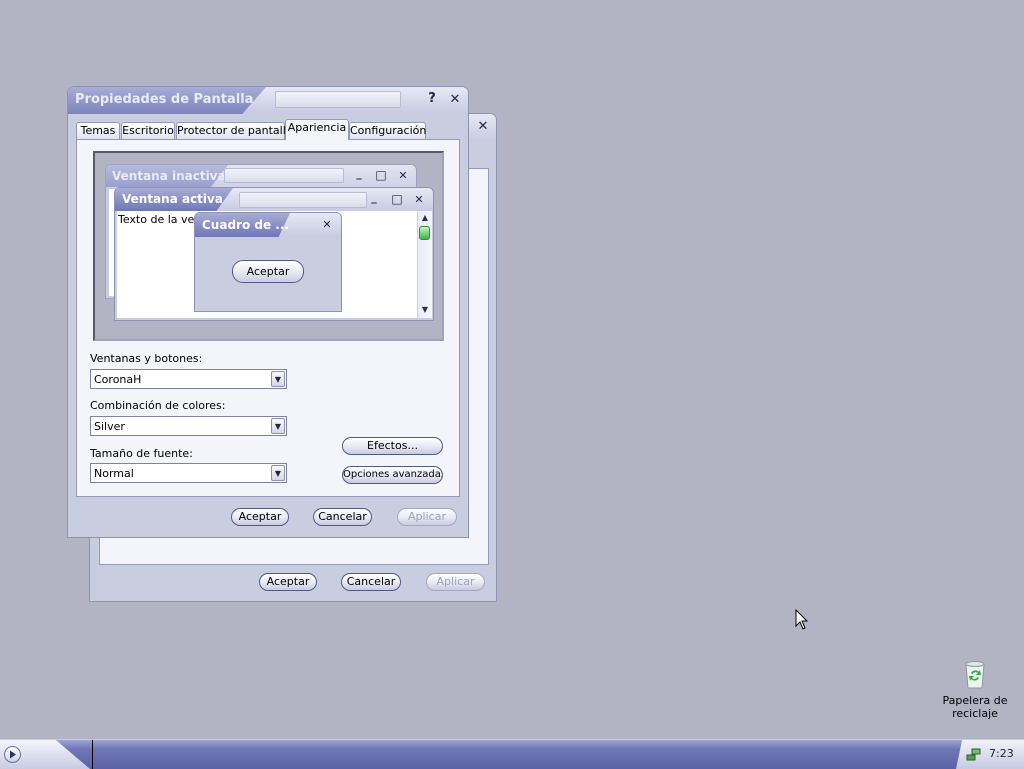 This screenshot has height=769, width=1024. I want to click on start-button, so click(45, 754).